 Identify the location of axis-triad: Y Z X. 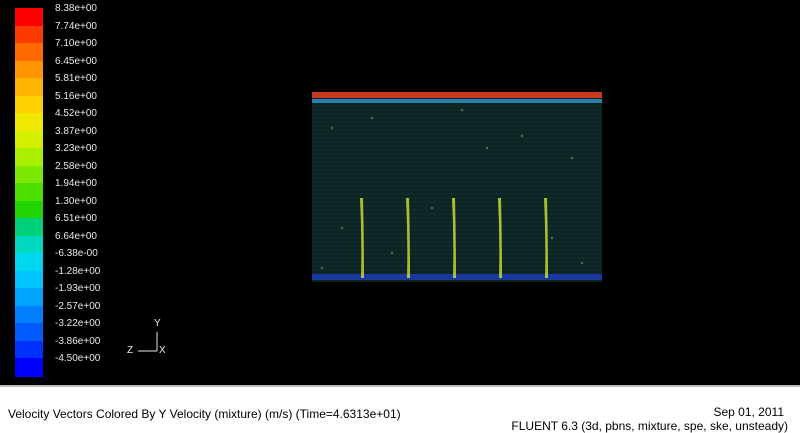
(150, 340).